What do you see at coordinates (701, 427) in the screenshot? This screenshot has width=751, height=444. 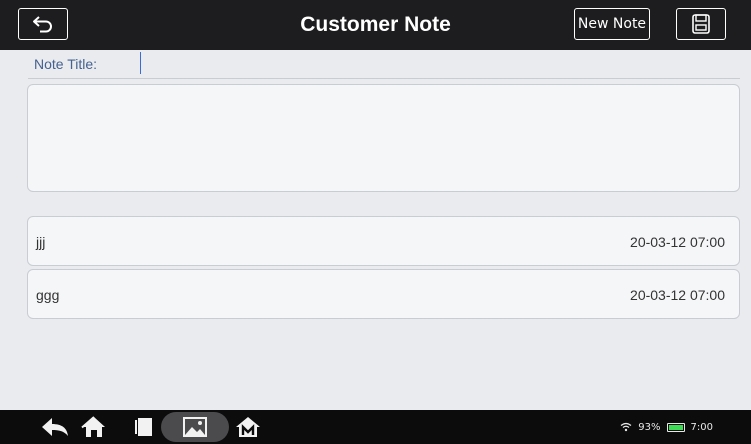 I see `clock: 7:00` at bounding box center [701, 427].